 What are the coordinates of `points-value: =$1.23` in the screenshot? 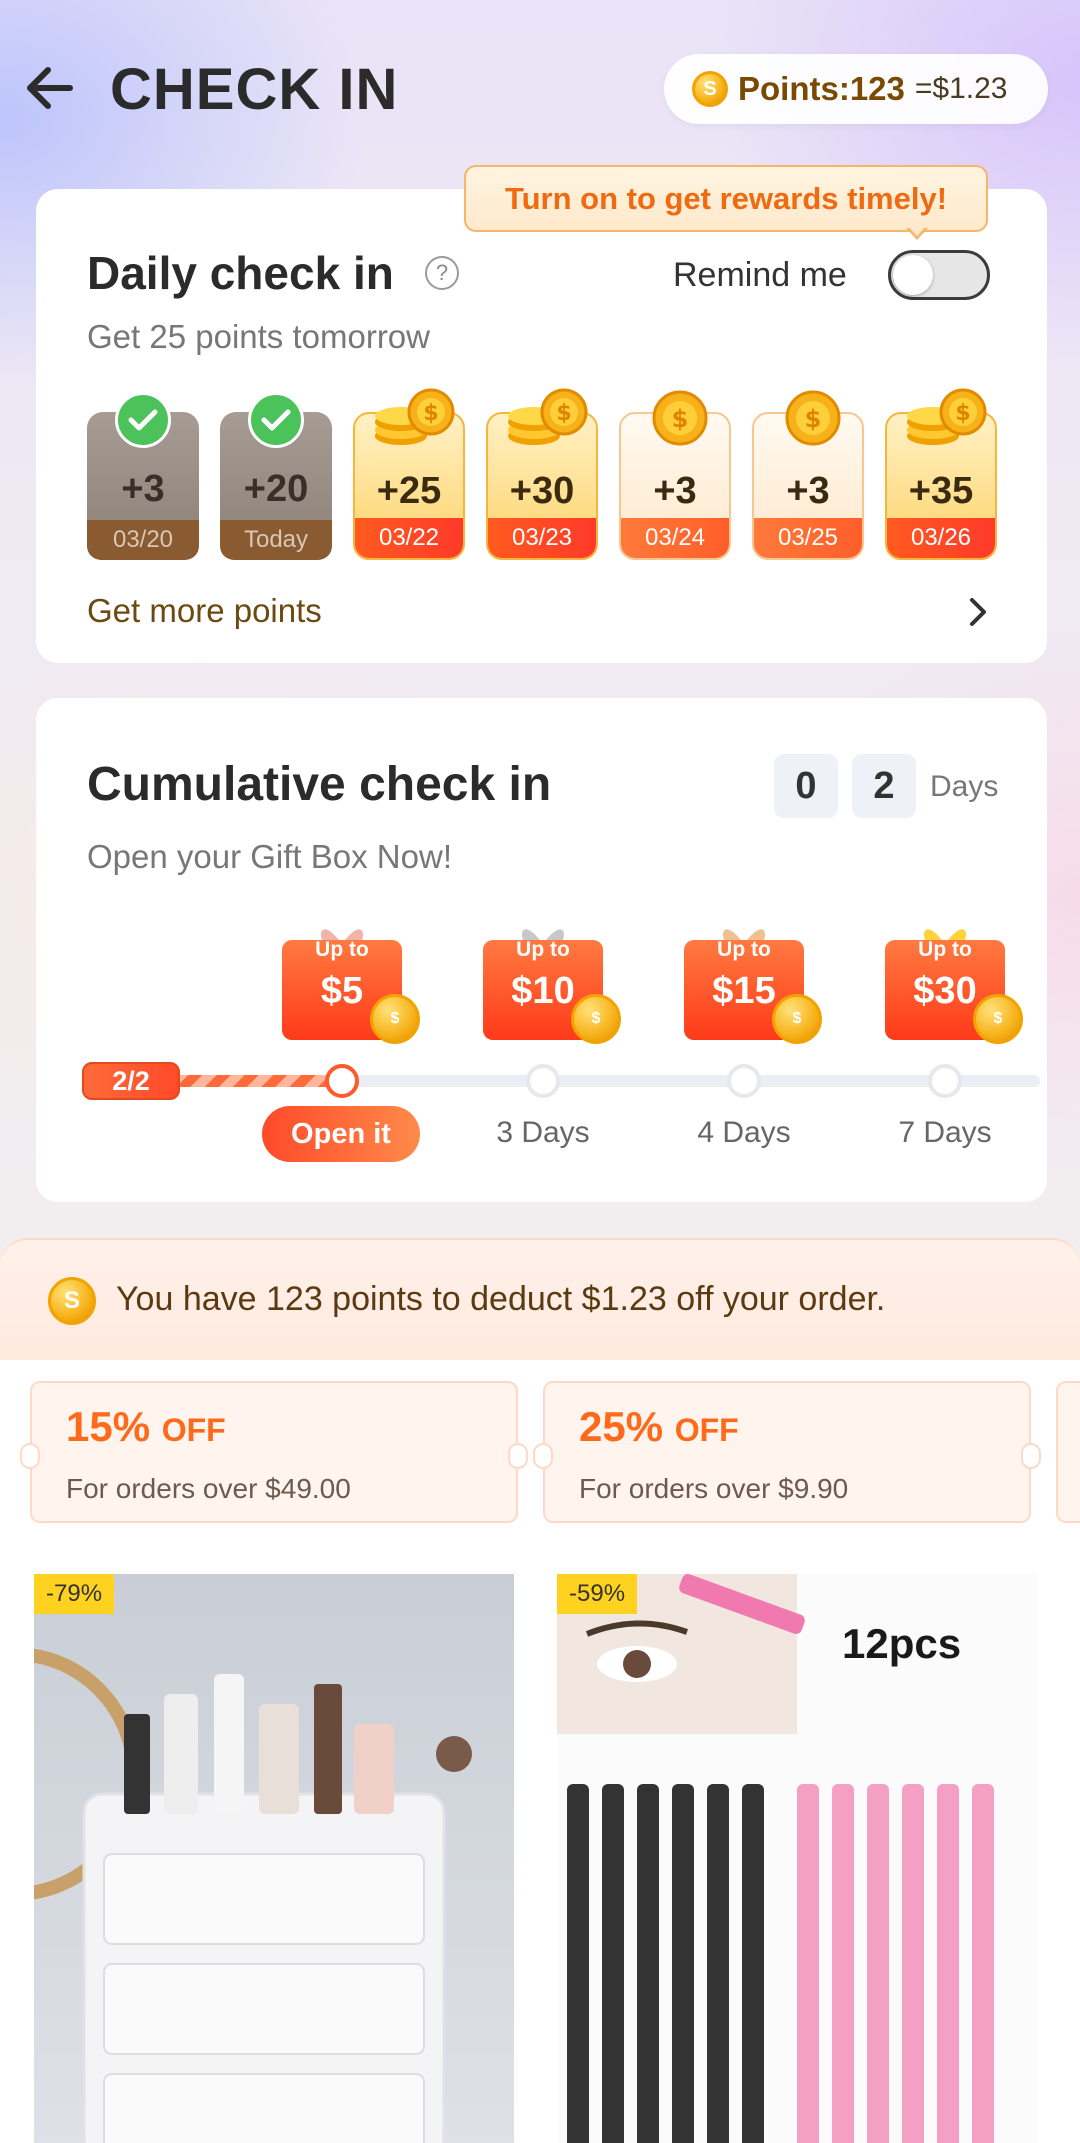 It's located at (961, 88).